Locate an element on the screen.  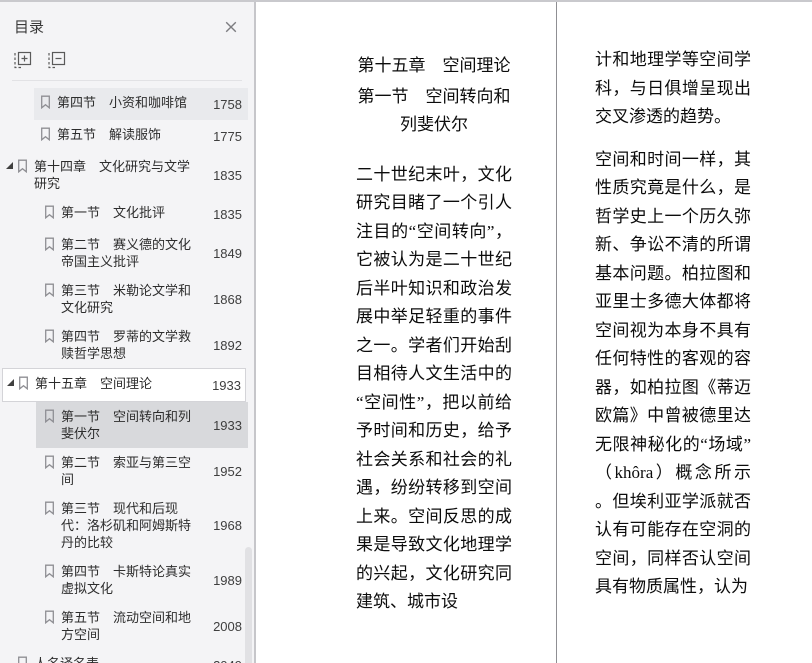
toc-item: 第三节 现代和后现代：洛杉矶和阿姆斯特丹的比较 1968 is located at coordinates (127, 525).